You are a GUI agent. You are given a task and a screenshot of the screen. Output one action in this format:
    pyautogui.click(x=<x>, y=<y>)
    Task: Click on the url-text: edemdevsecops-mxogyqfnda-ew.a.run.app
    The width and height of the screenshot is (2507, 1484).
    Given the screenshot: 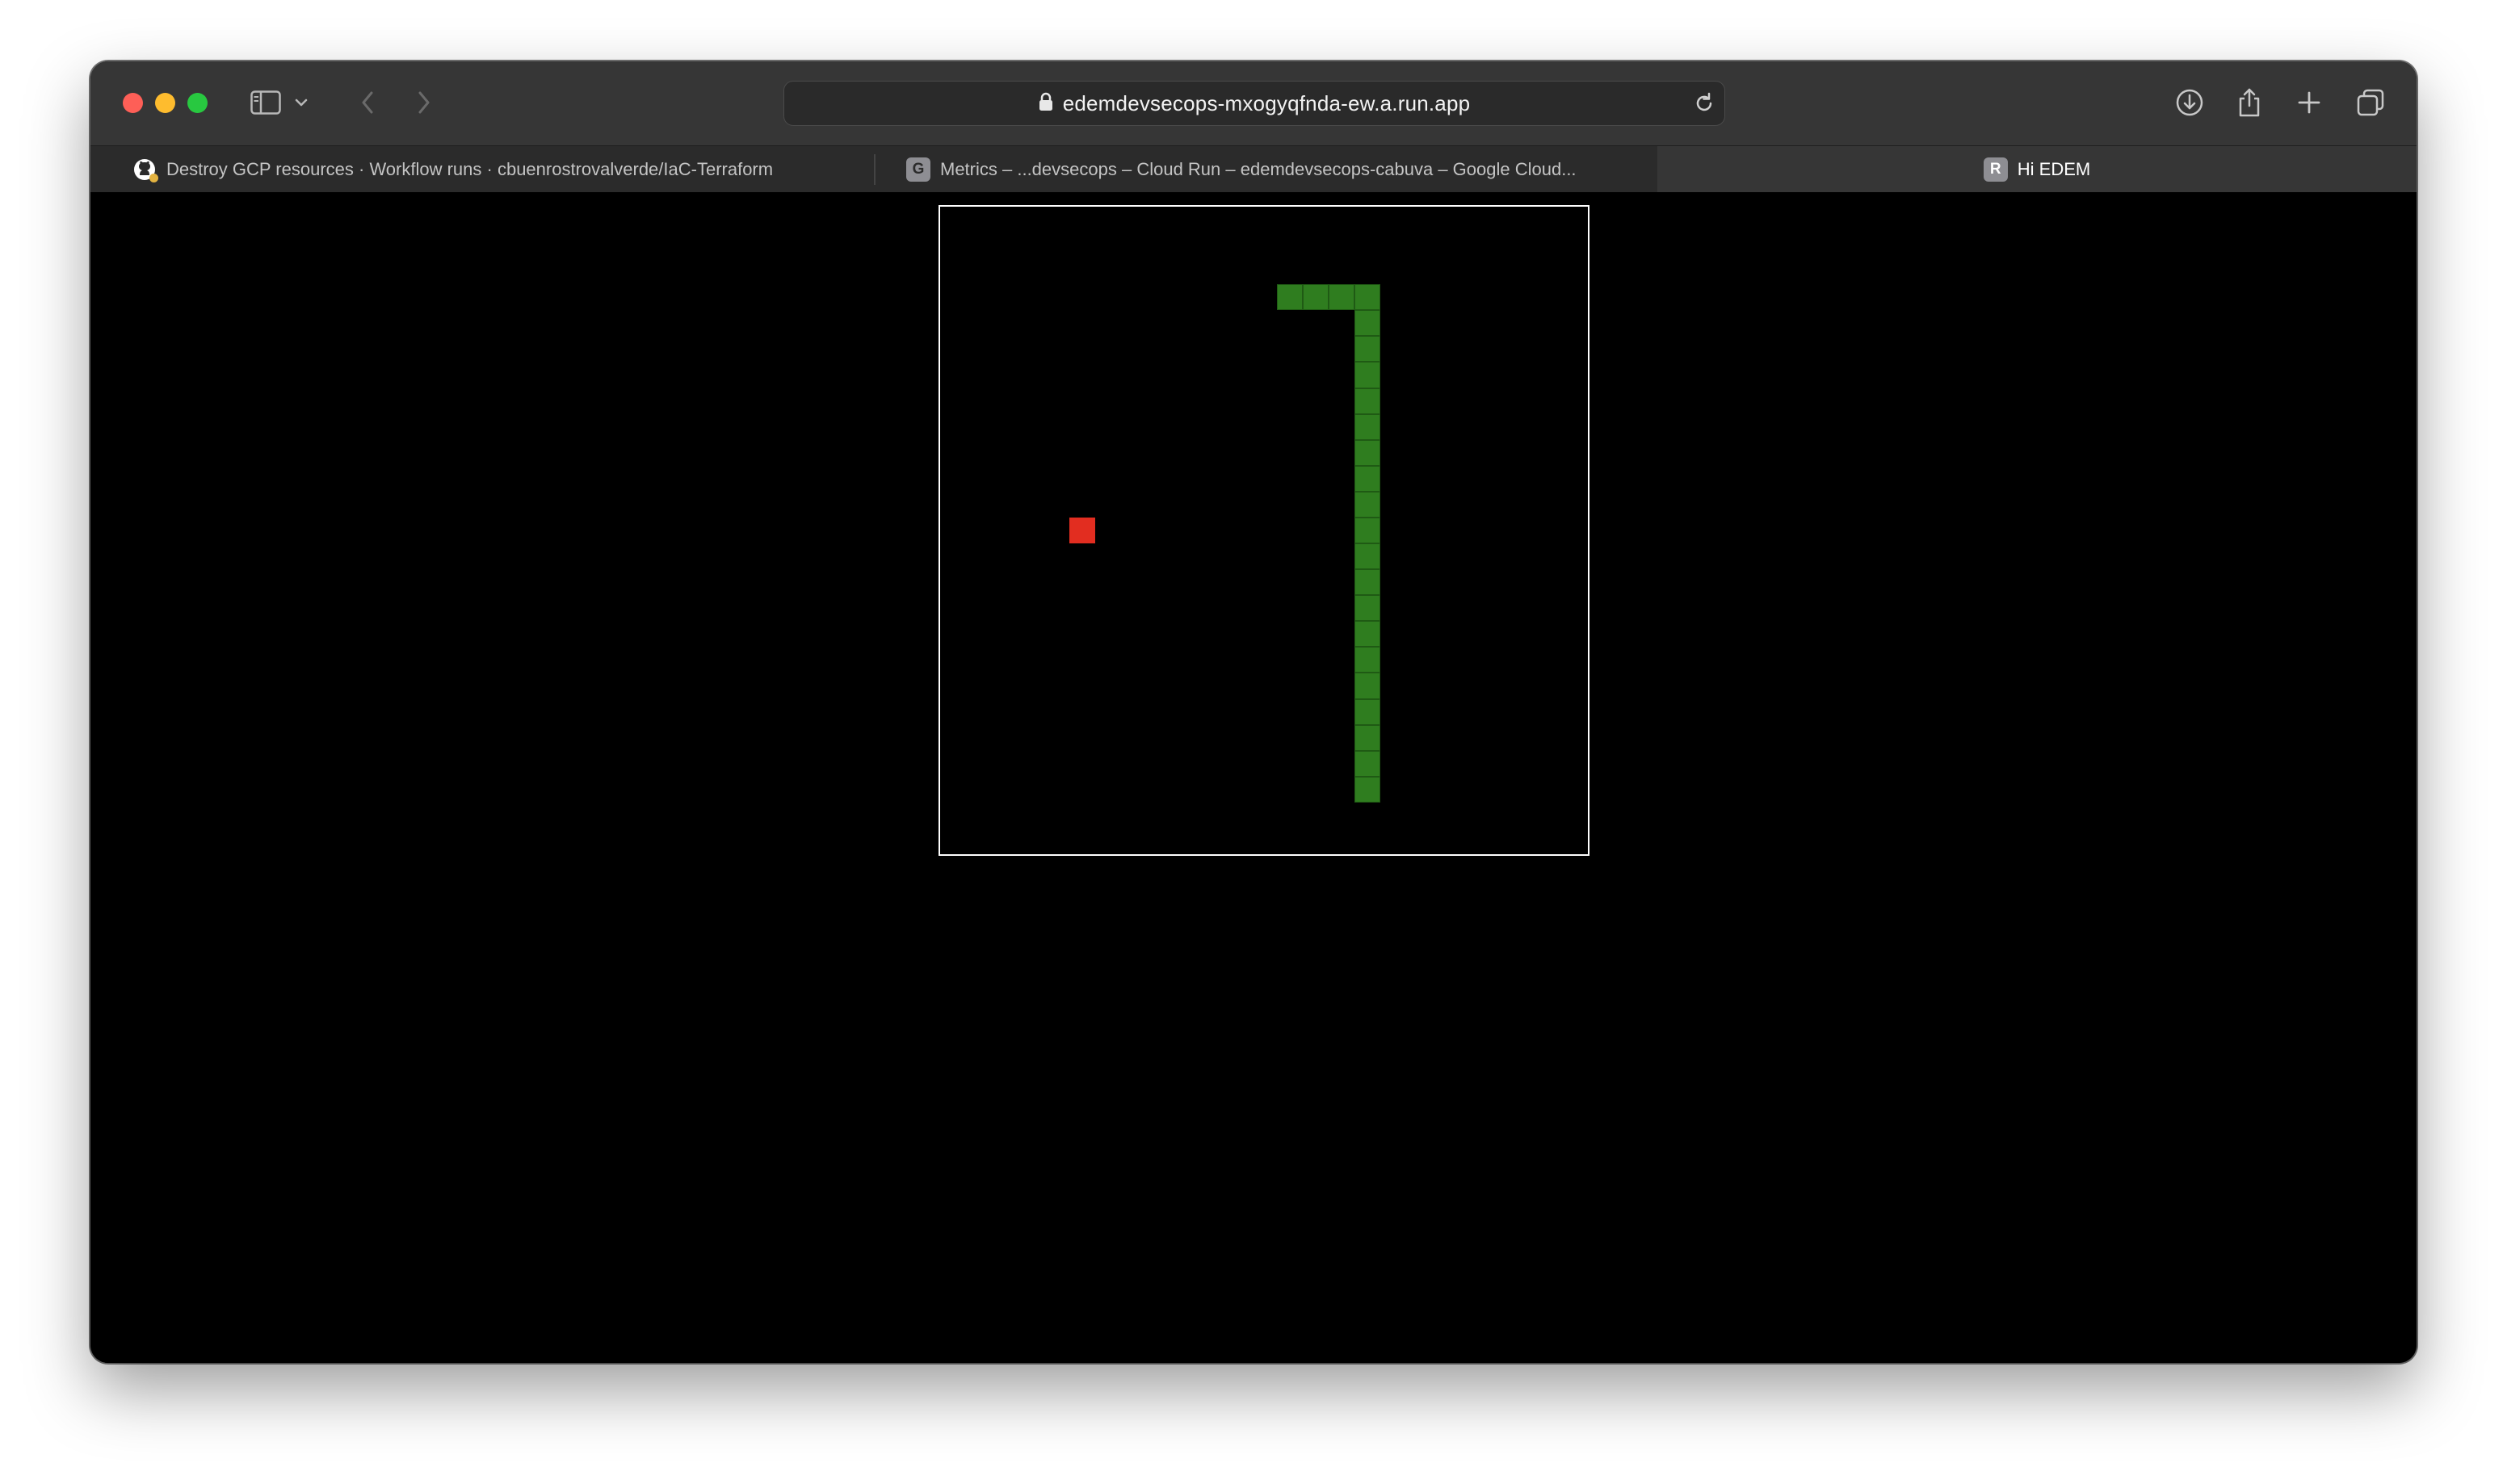 What is the action you would take?
    pyautogui.click(x=1266, y=102)
    